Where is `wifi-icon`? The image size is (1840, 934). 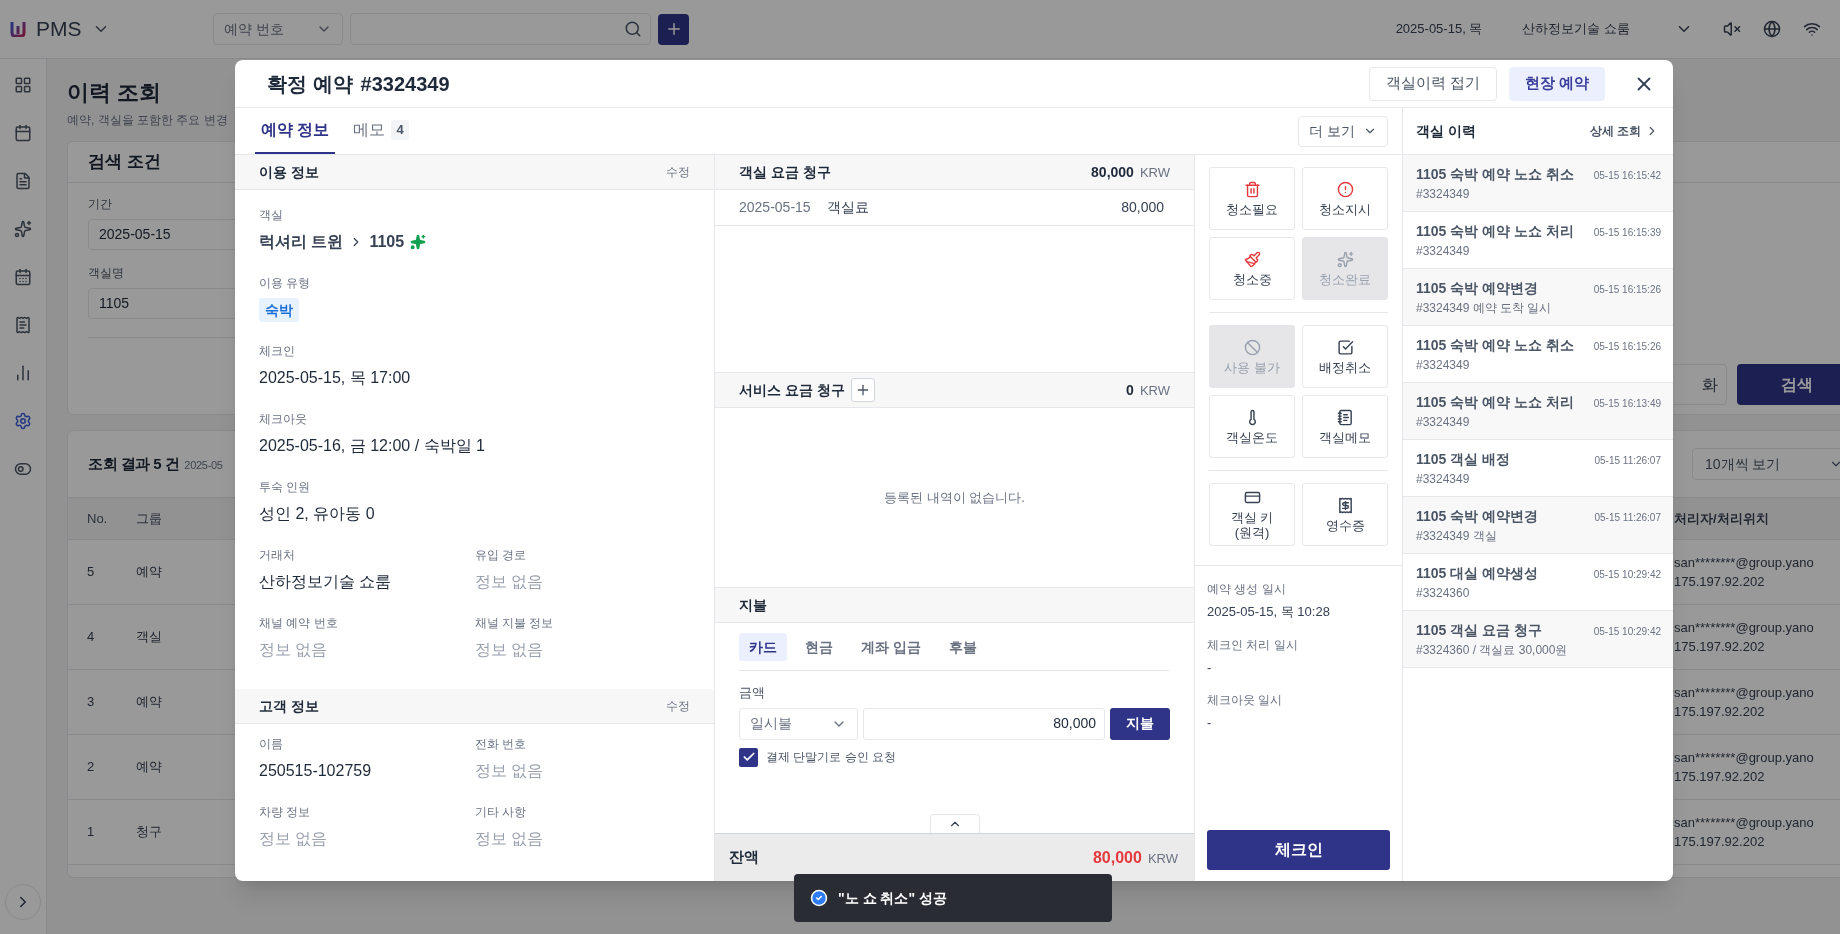
wifi-icon is located at coordinates (1812, 29).